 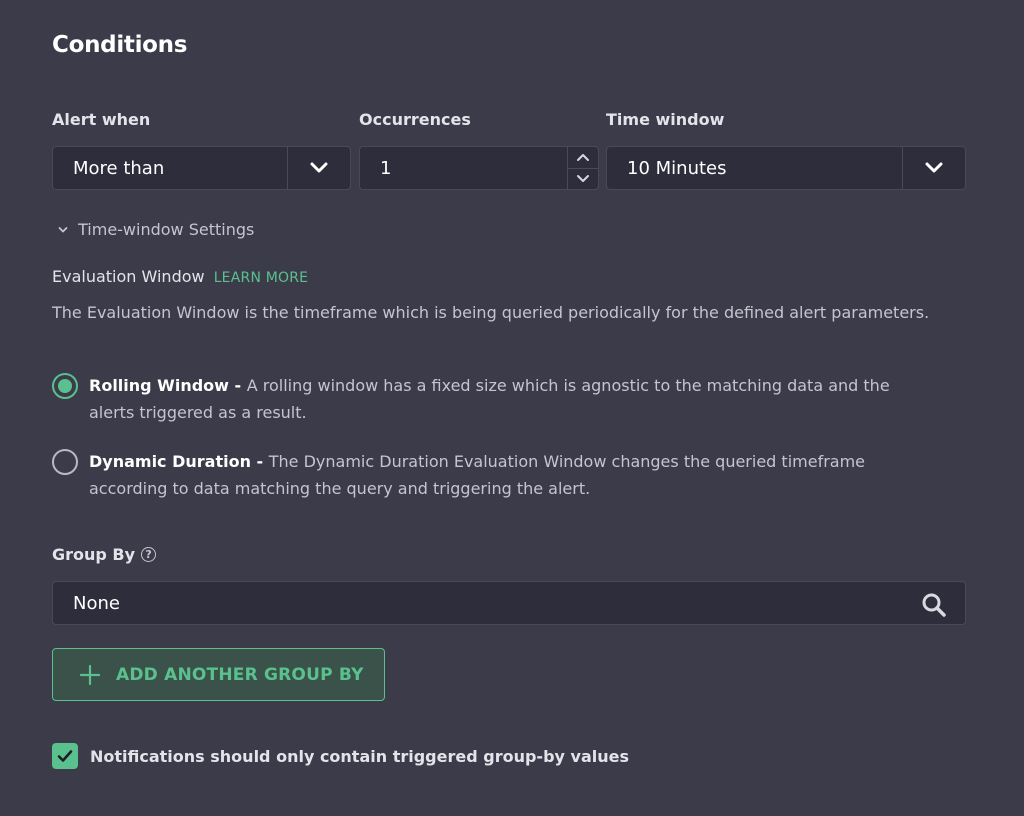 What do you see at coordinates (65, 462) in the screenshot?
I see `dynamic-duration-radio` at bounding box center [65, 462].